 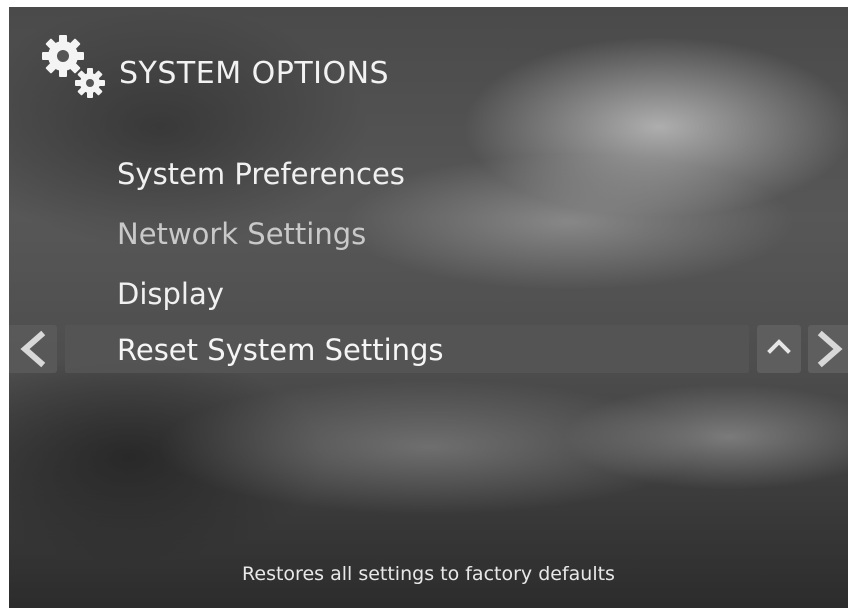 I want to click on menu-item-reset-system-settings: Reset System Settings, so click(x=280, y=350).